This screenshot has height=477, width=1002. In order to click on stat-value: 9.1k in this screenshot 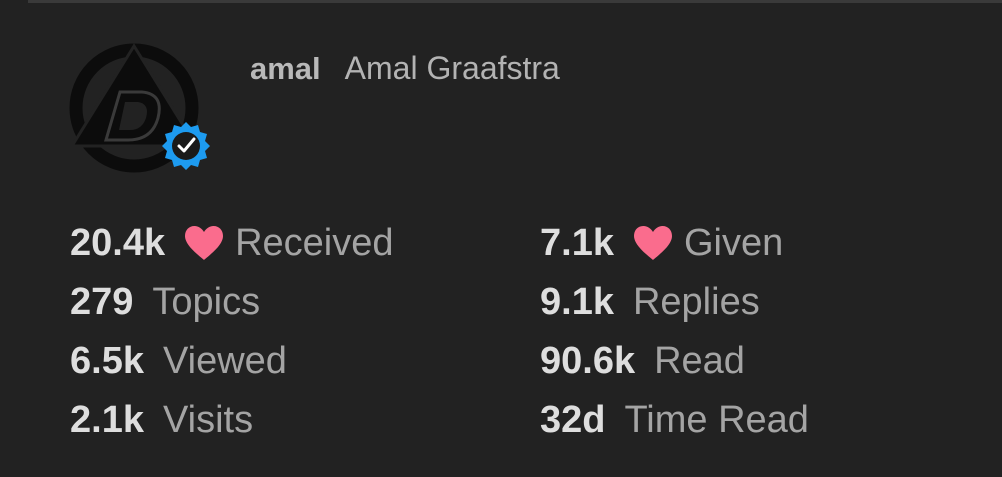, I will do `click(577, 301)`.